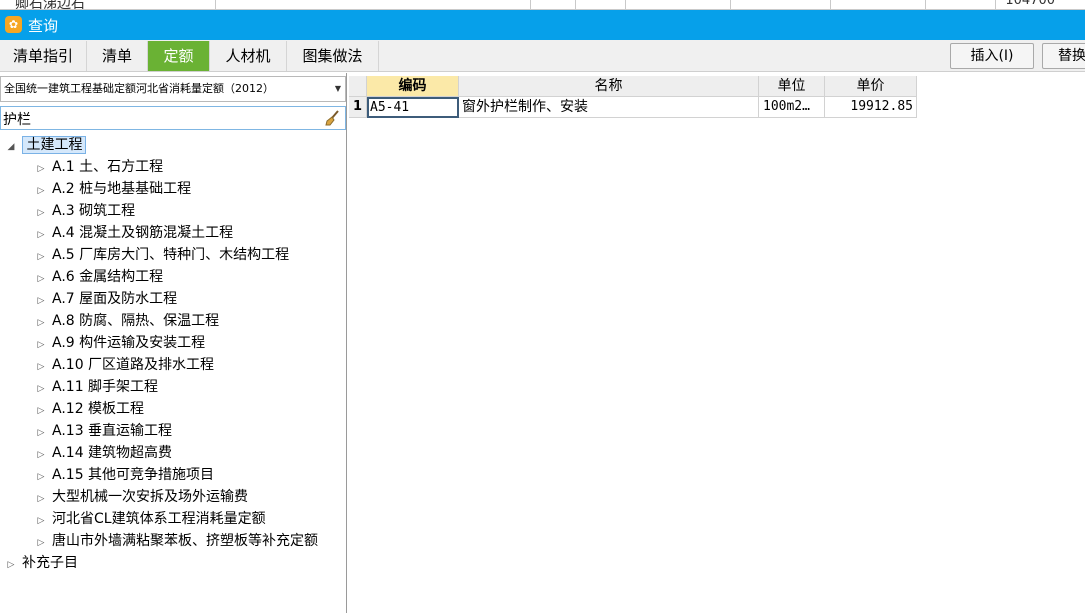 The height and width of the screenshot is (613, 1085). I want to click on insert-button: 插入(I), so click(992, 56).